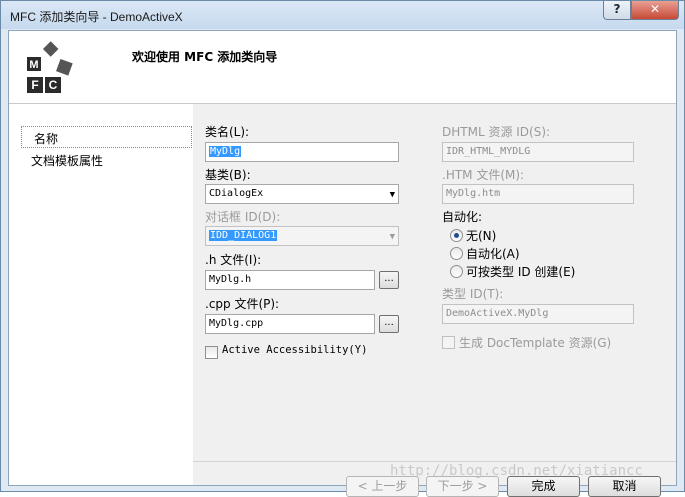 The height and width of the screenshot is (497, 685). Describe the element at coordinates (382, 486) in the screenshot. I see `back-button: < 上一步` at that location.